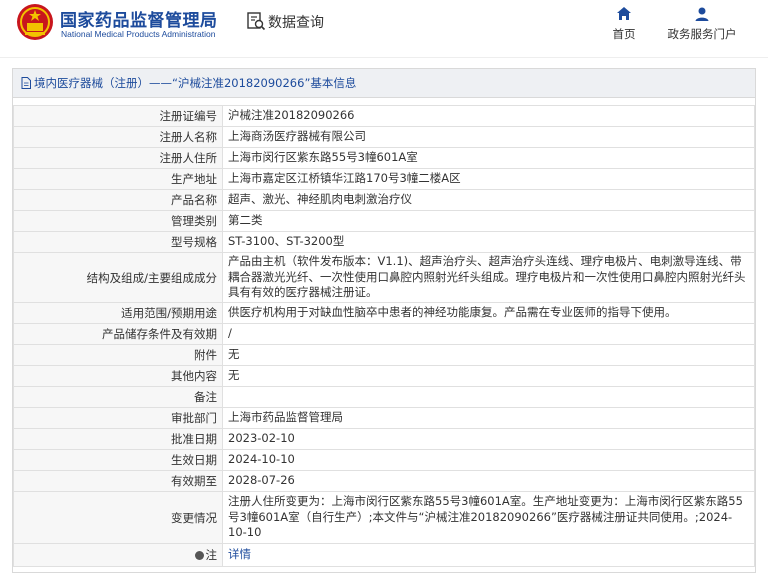 The image size is (768, 578). What do you see at coordinates (35, 22) in the screenshot?
I see `national-emblem-icon` at bounding box center [35, 22].